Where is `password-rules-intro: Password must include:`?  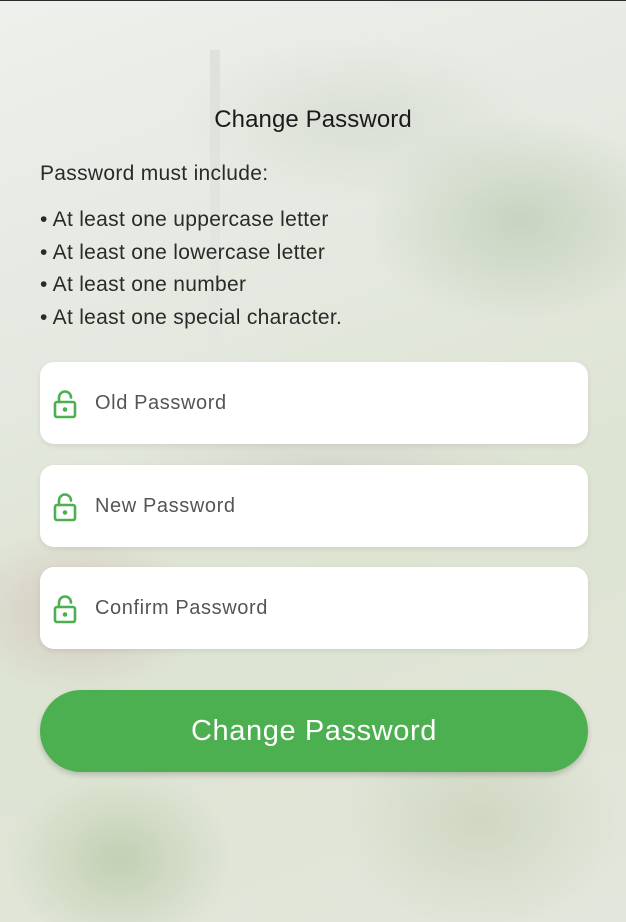 password-rules-intro: Password must include: is located at coordinates (154, 173).